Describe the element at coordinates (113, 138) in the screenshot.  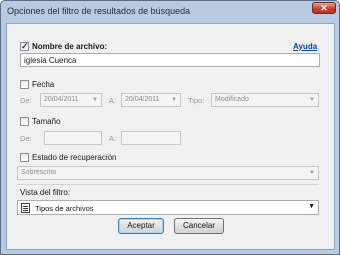
I see `size-to-label: A:` at that location.